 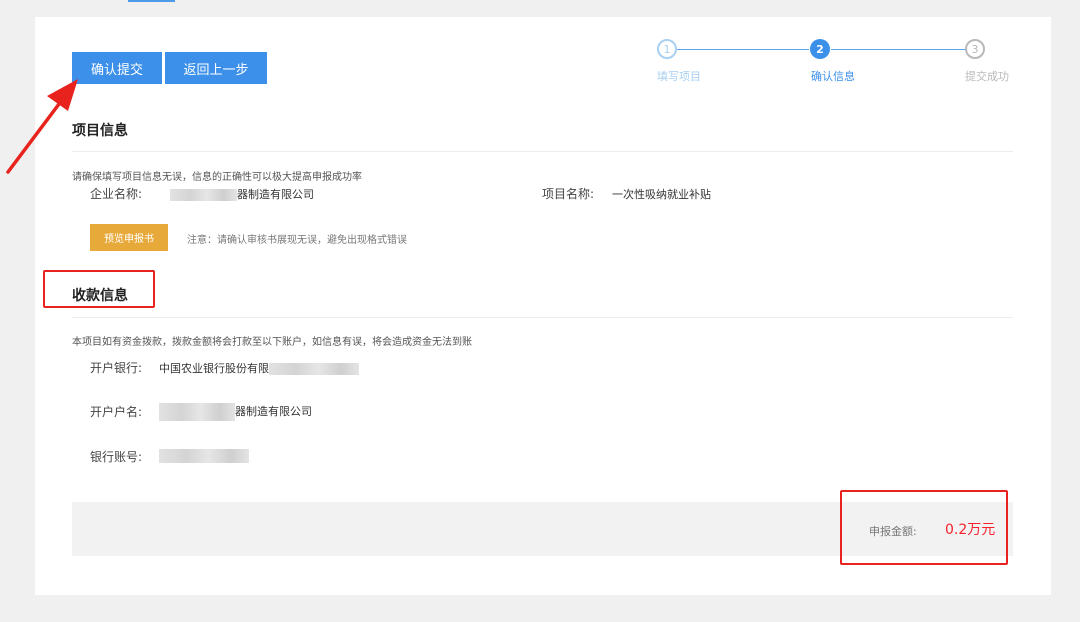 What do you see at coordinates (116, 412) in the screenshot?
I see `account-name-label: 开户户名:` at bounding box center [116, 412].